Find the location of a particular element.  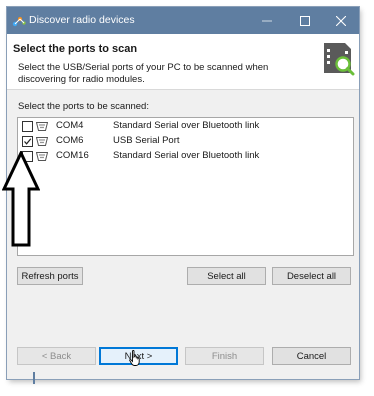

port-row-com4: COM4 Standard Serial over Bluetooth link is located at coordinates (184, 126).